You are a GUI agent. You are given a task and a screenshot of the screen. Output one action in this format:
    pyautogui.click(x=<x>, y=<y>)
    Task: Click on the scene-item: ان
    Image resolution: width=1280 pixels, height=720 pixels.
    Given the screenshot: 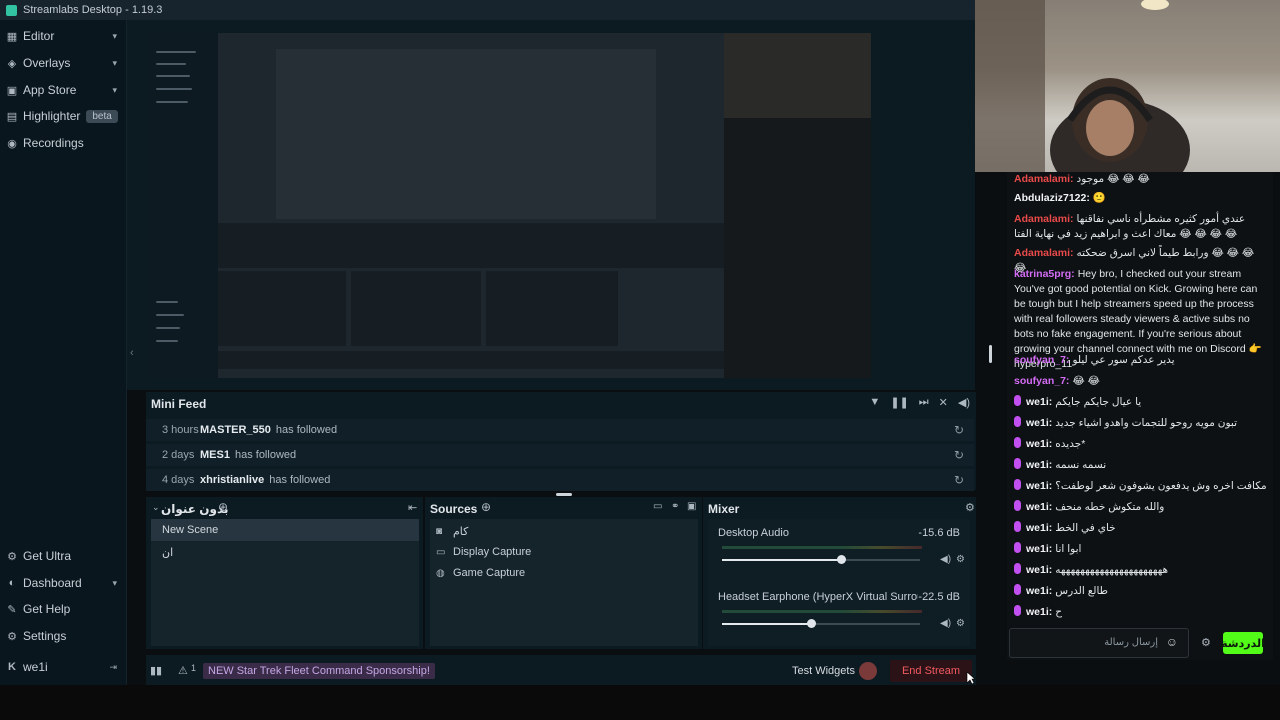 What is the action you would take?
    pyautogui.click(x=285, y=552)
    